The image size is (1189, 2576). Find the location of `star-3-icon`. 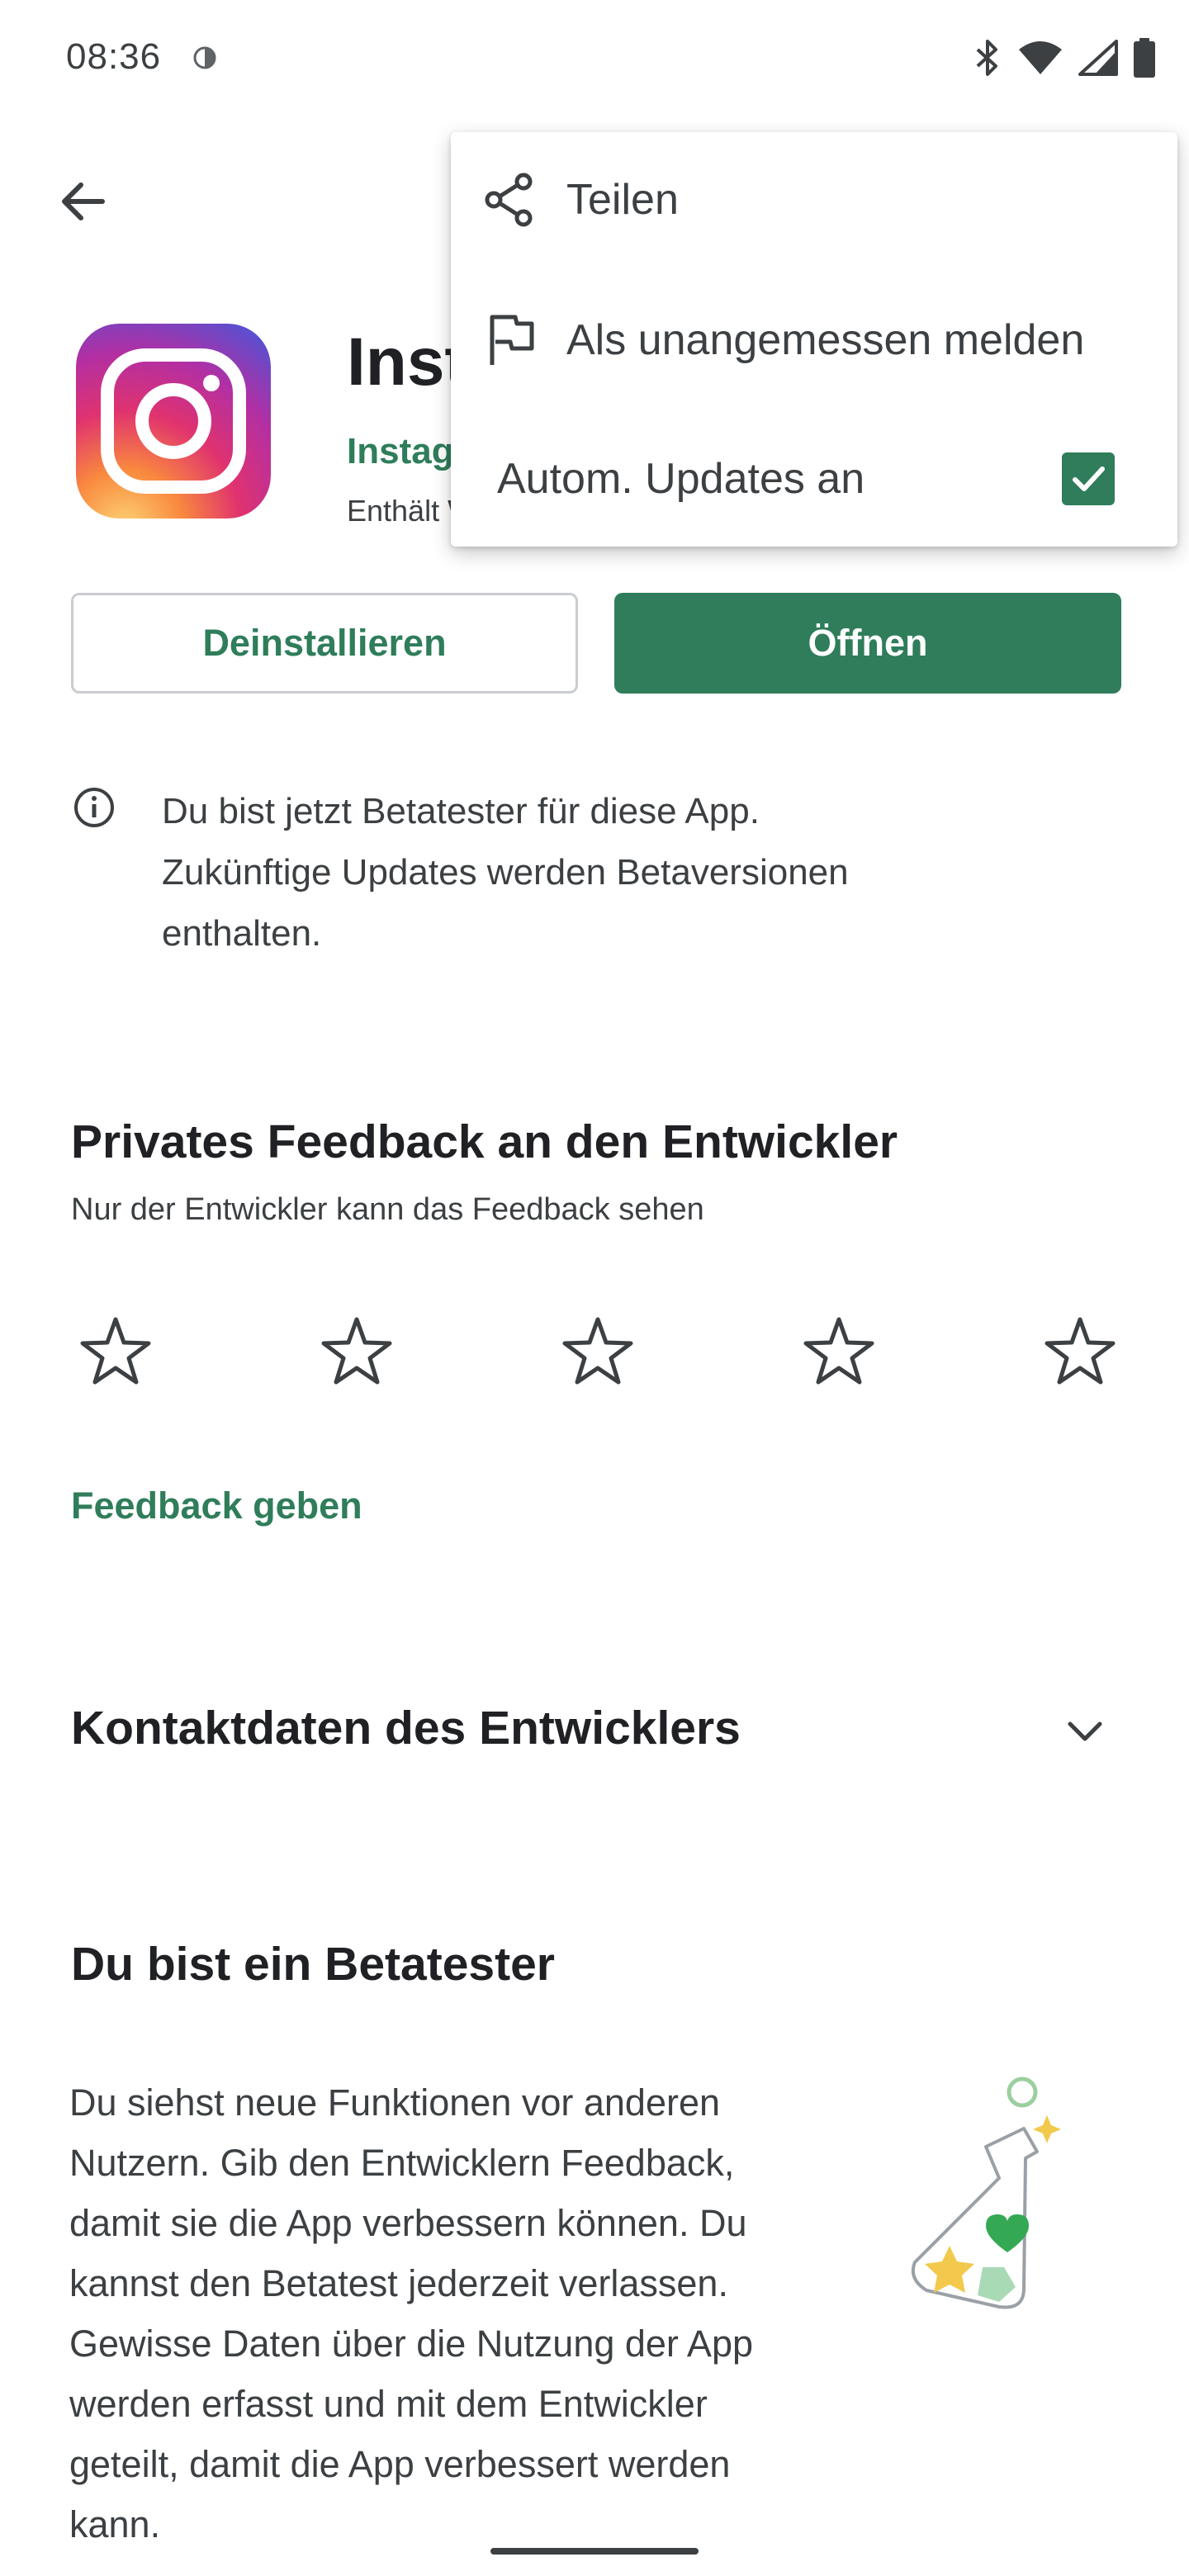

star-3-icon is located at coordinates (597, 1352).